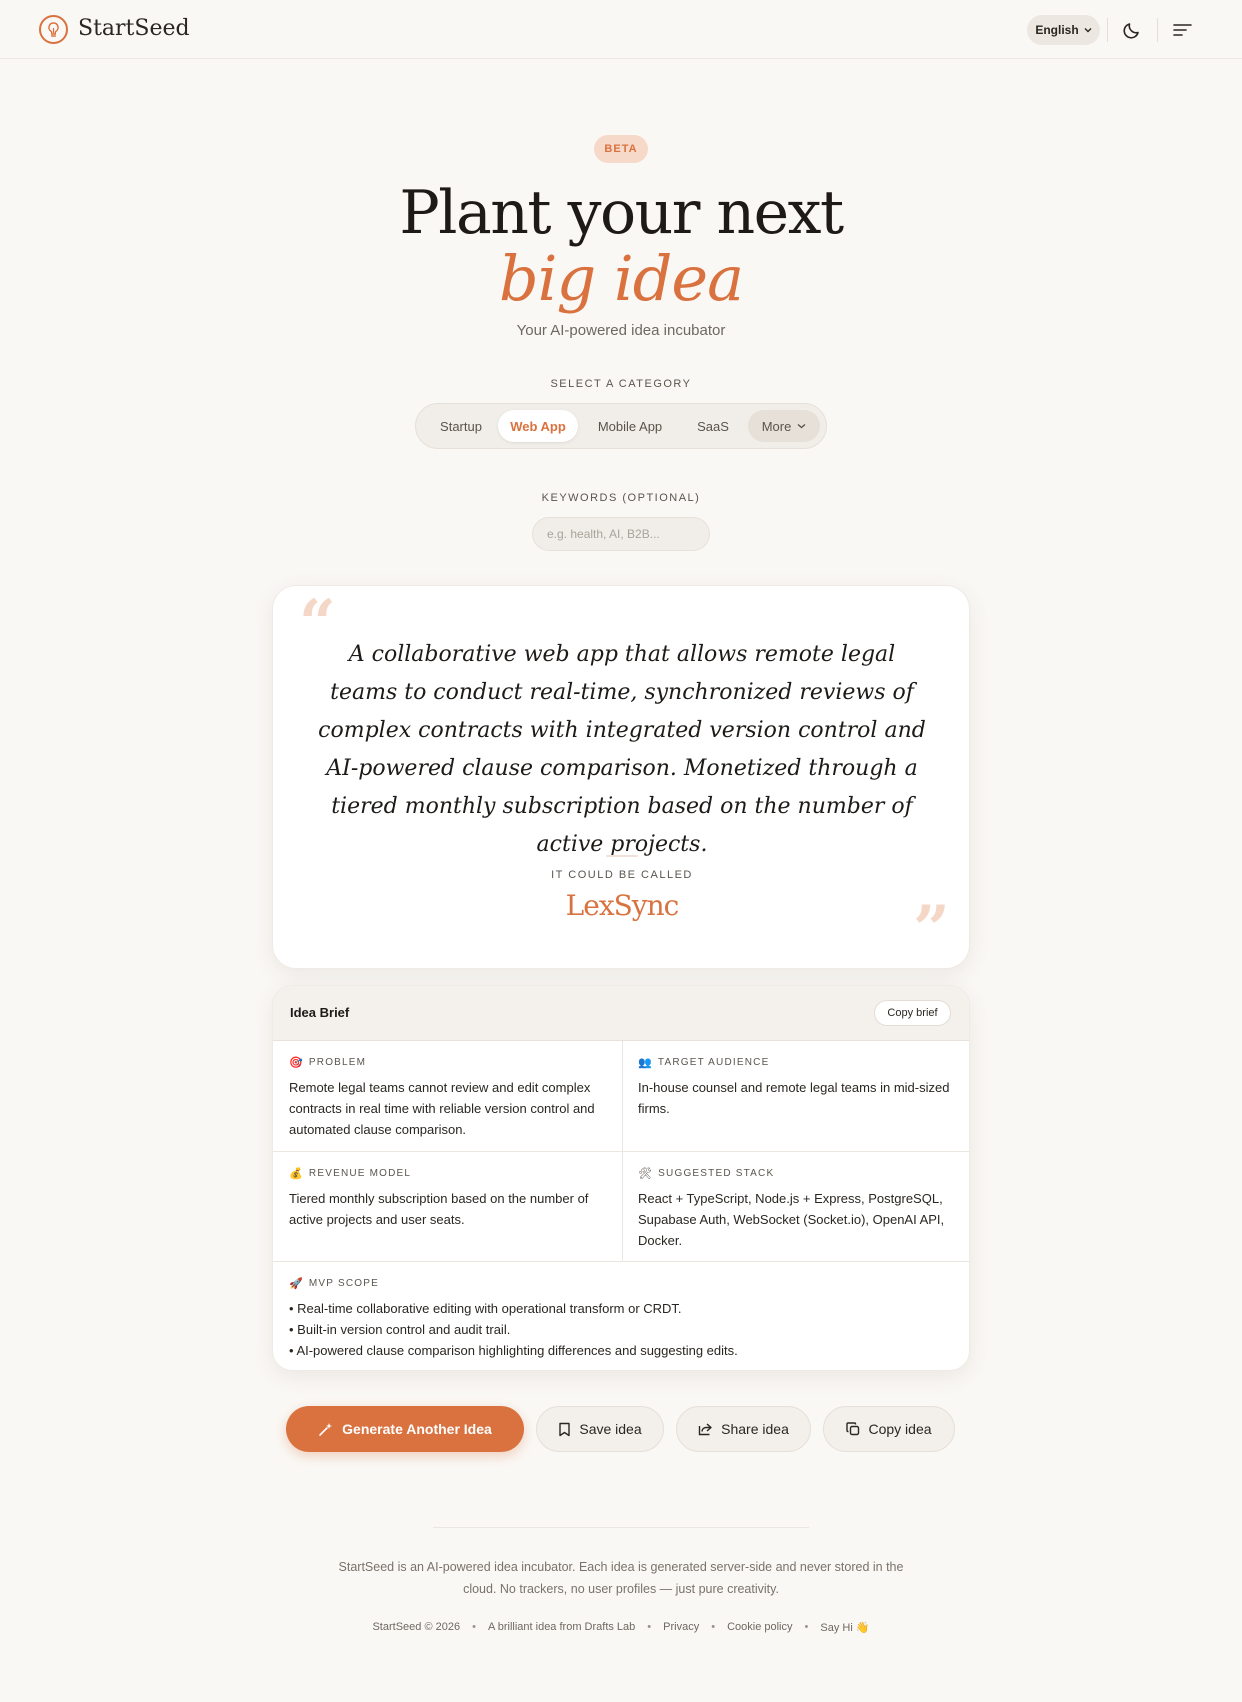  I want to click on category-more-button: More, so click(784, 426).